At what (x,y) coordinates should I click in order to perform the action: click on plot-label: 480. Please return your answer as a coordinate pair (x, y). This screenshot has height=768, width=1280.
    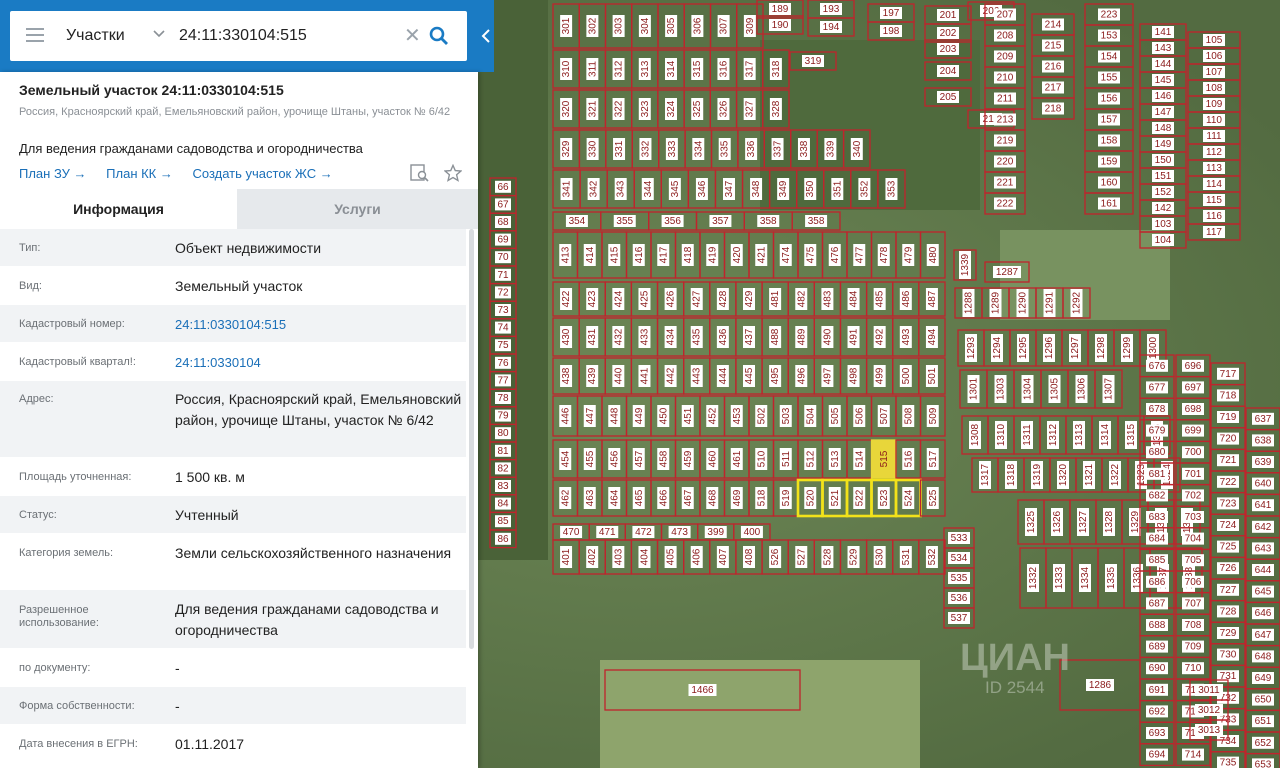
    Looking at the image, I should click on (933, 254).